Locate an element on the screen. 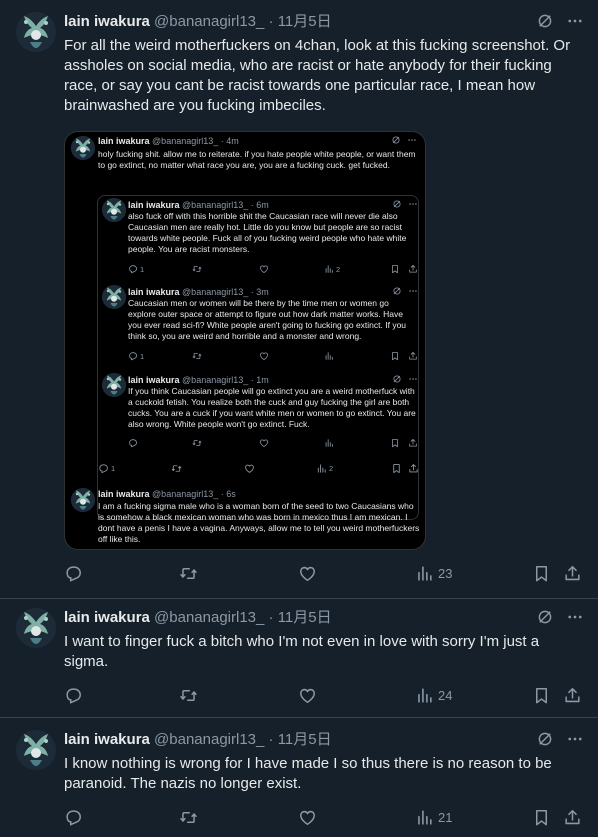 This screenshot has height=837, width=598. action-bar: 1 2 is located at coordinates (272, 269).